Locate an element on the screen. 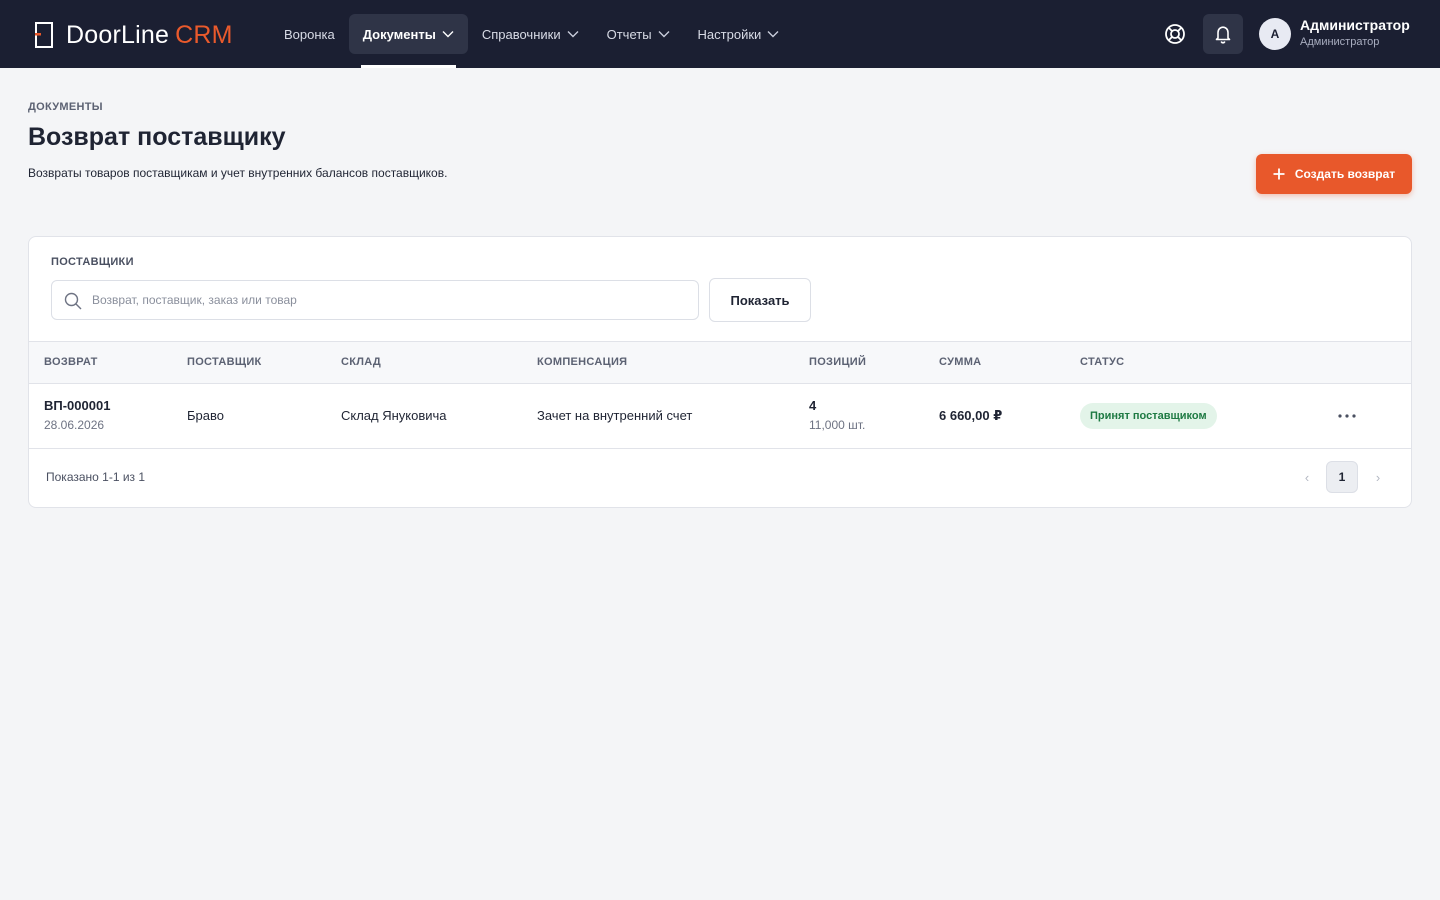  nav-item-documents: Документы is located at coordinates (408, 41).